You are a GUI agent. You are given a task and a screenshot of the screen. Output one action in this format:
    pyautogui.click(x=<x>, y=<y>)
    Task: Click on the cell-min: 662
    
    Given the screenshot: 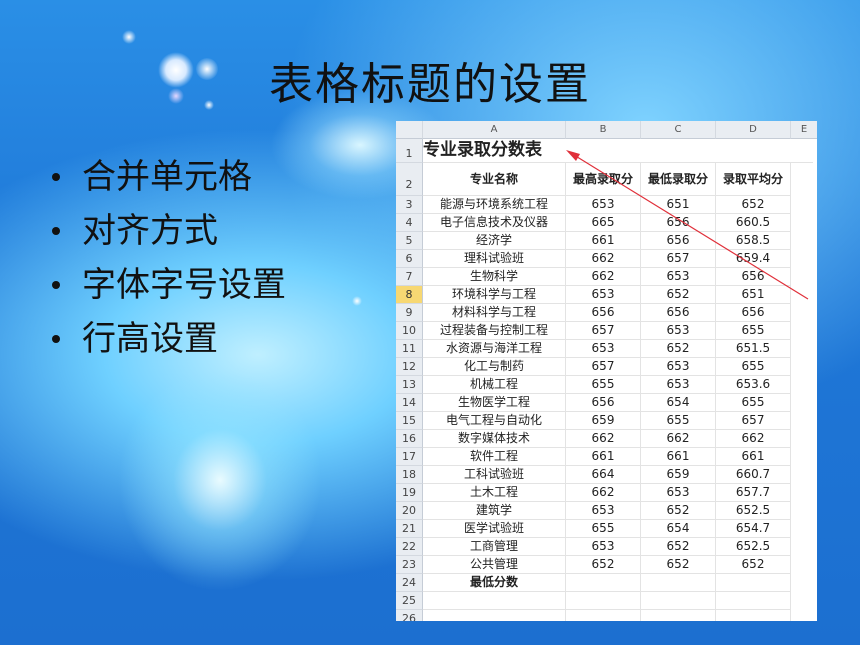 What is the action you would take?
    pyautogui.click(x=678, y=439)
    